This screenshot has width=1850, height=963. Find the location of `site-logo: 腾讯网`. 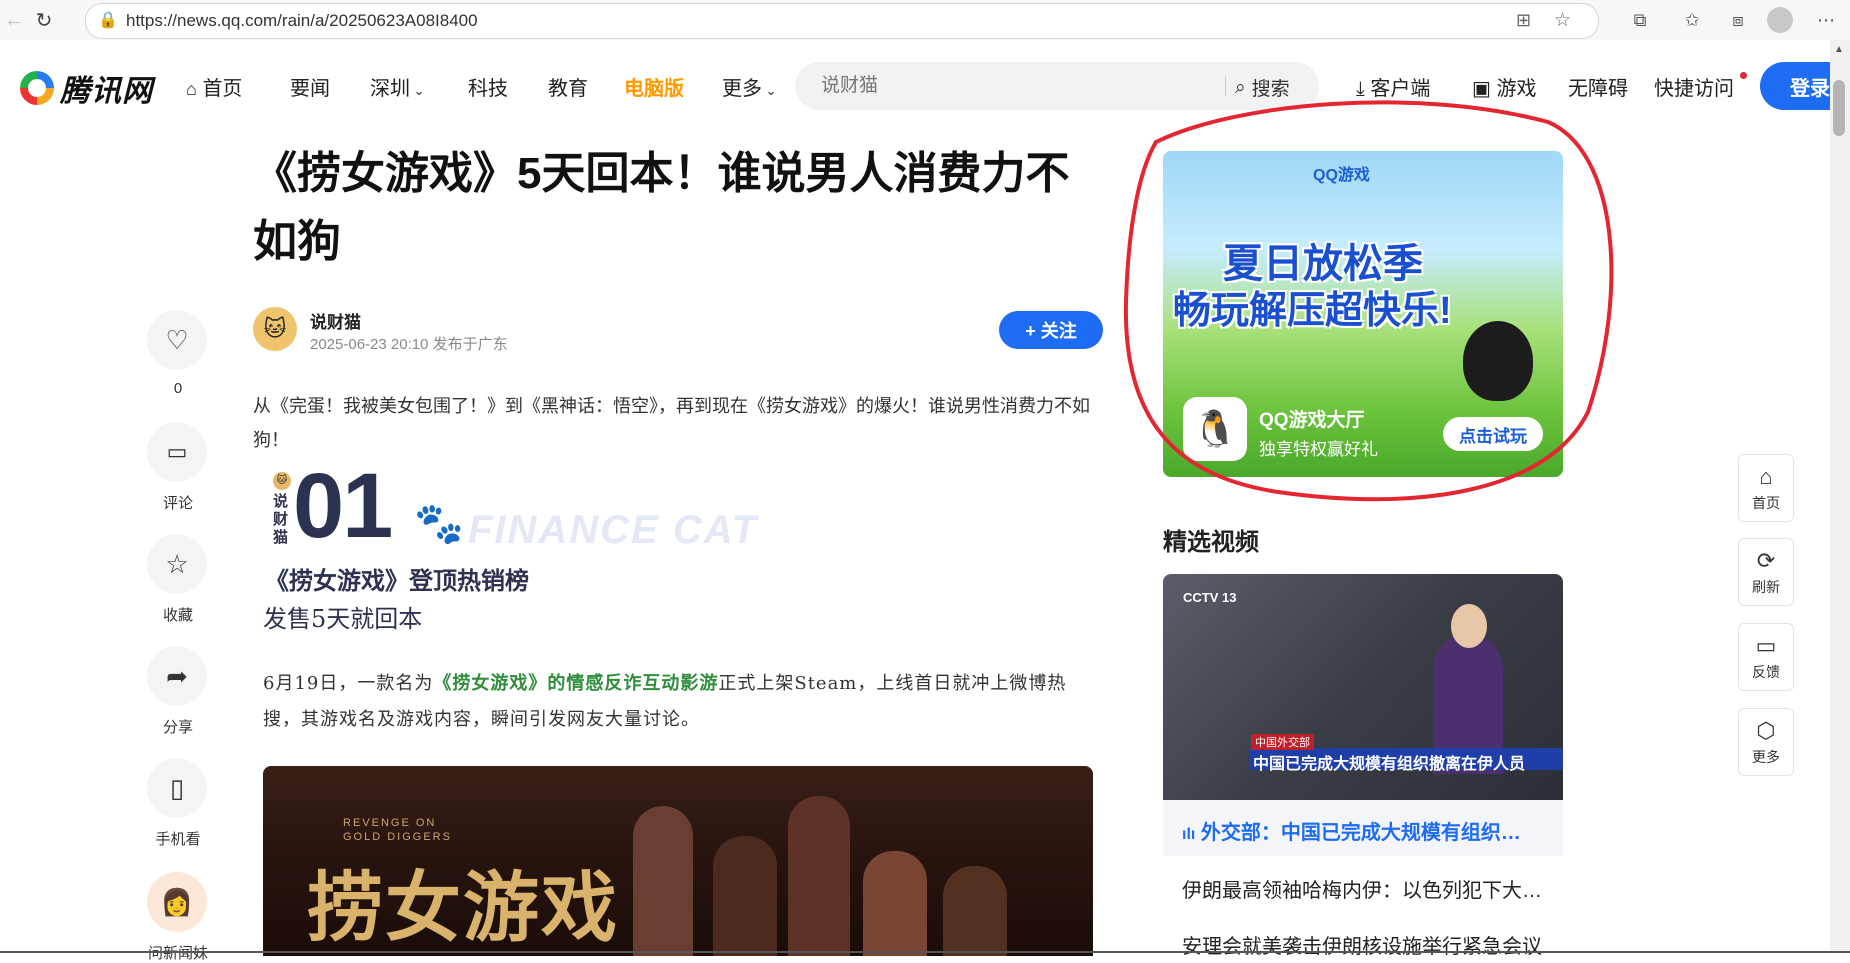

site-logo: 腾讯网 is located at coordinates (86, 88).